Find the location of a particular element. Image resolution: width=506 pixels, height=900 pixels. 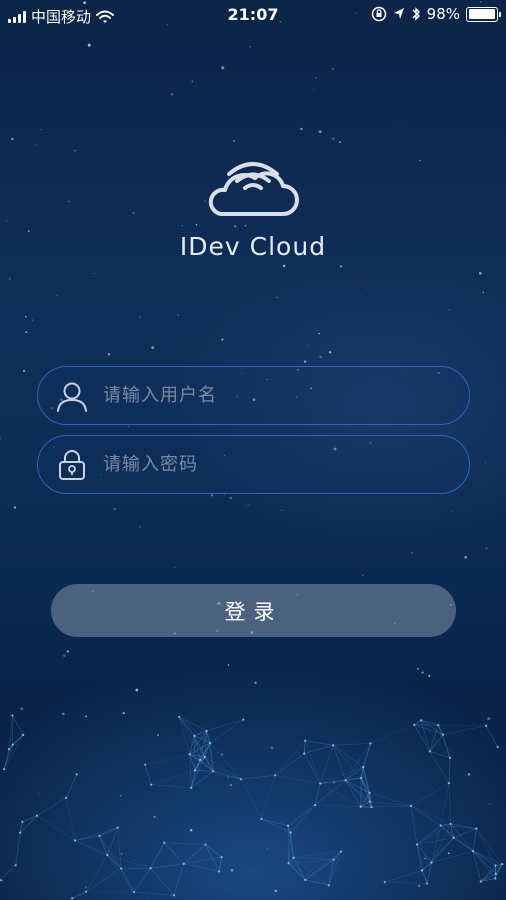

user-icon is located at coordinates (72, 396).